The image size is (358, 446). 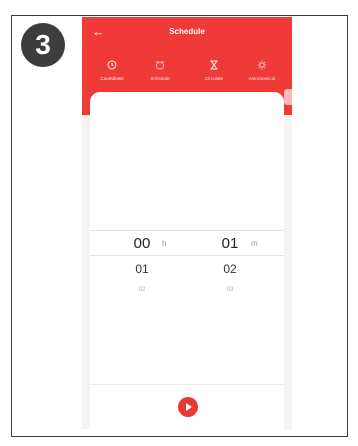 What do you see at coordinates (160, 65) in the screenshot?
I see `alarm-clock-icon` at bounding box center [160, 65].